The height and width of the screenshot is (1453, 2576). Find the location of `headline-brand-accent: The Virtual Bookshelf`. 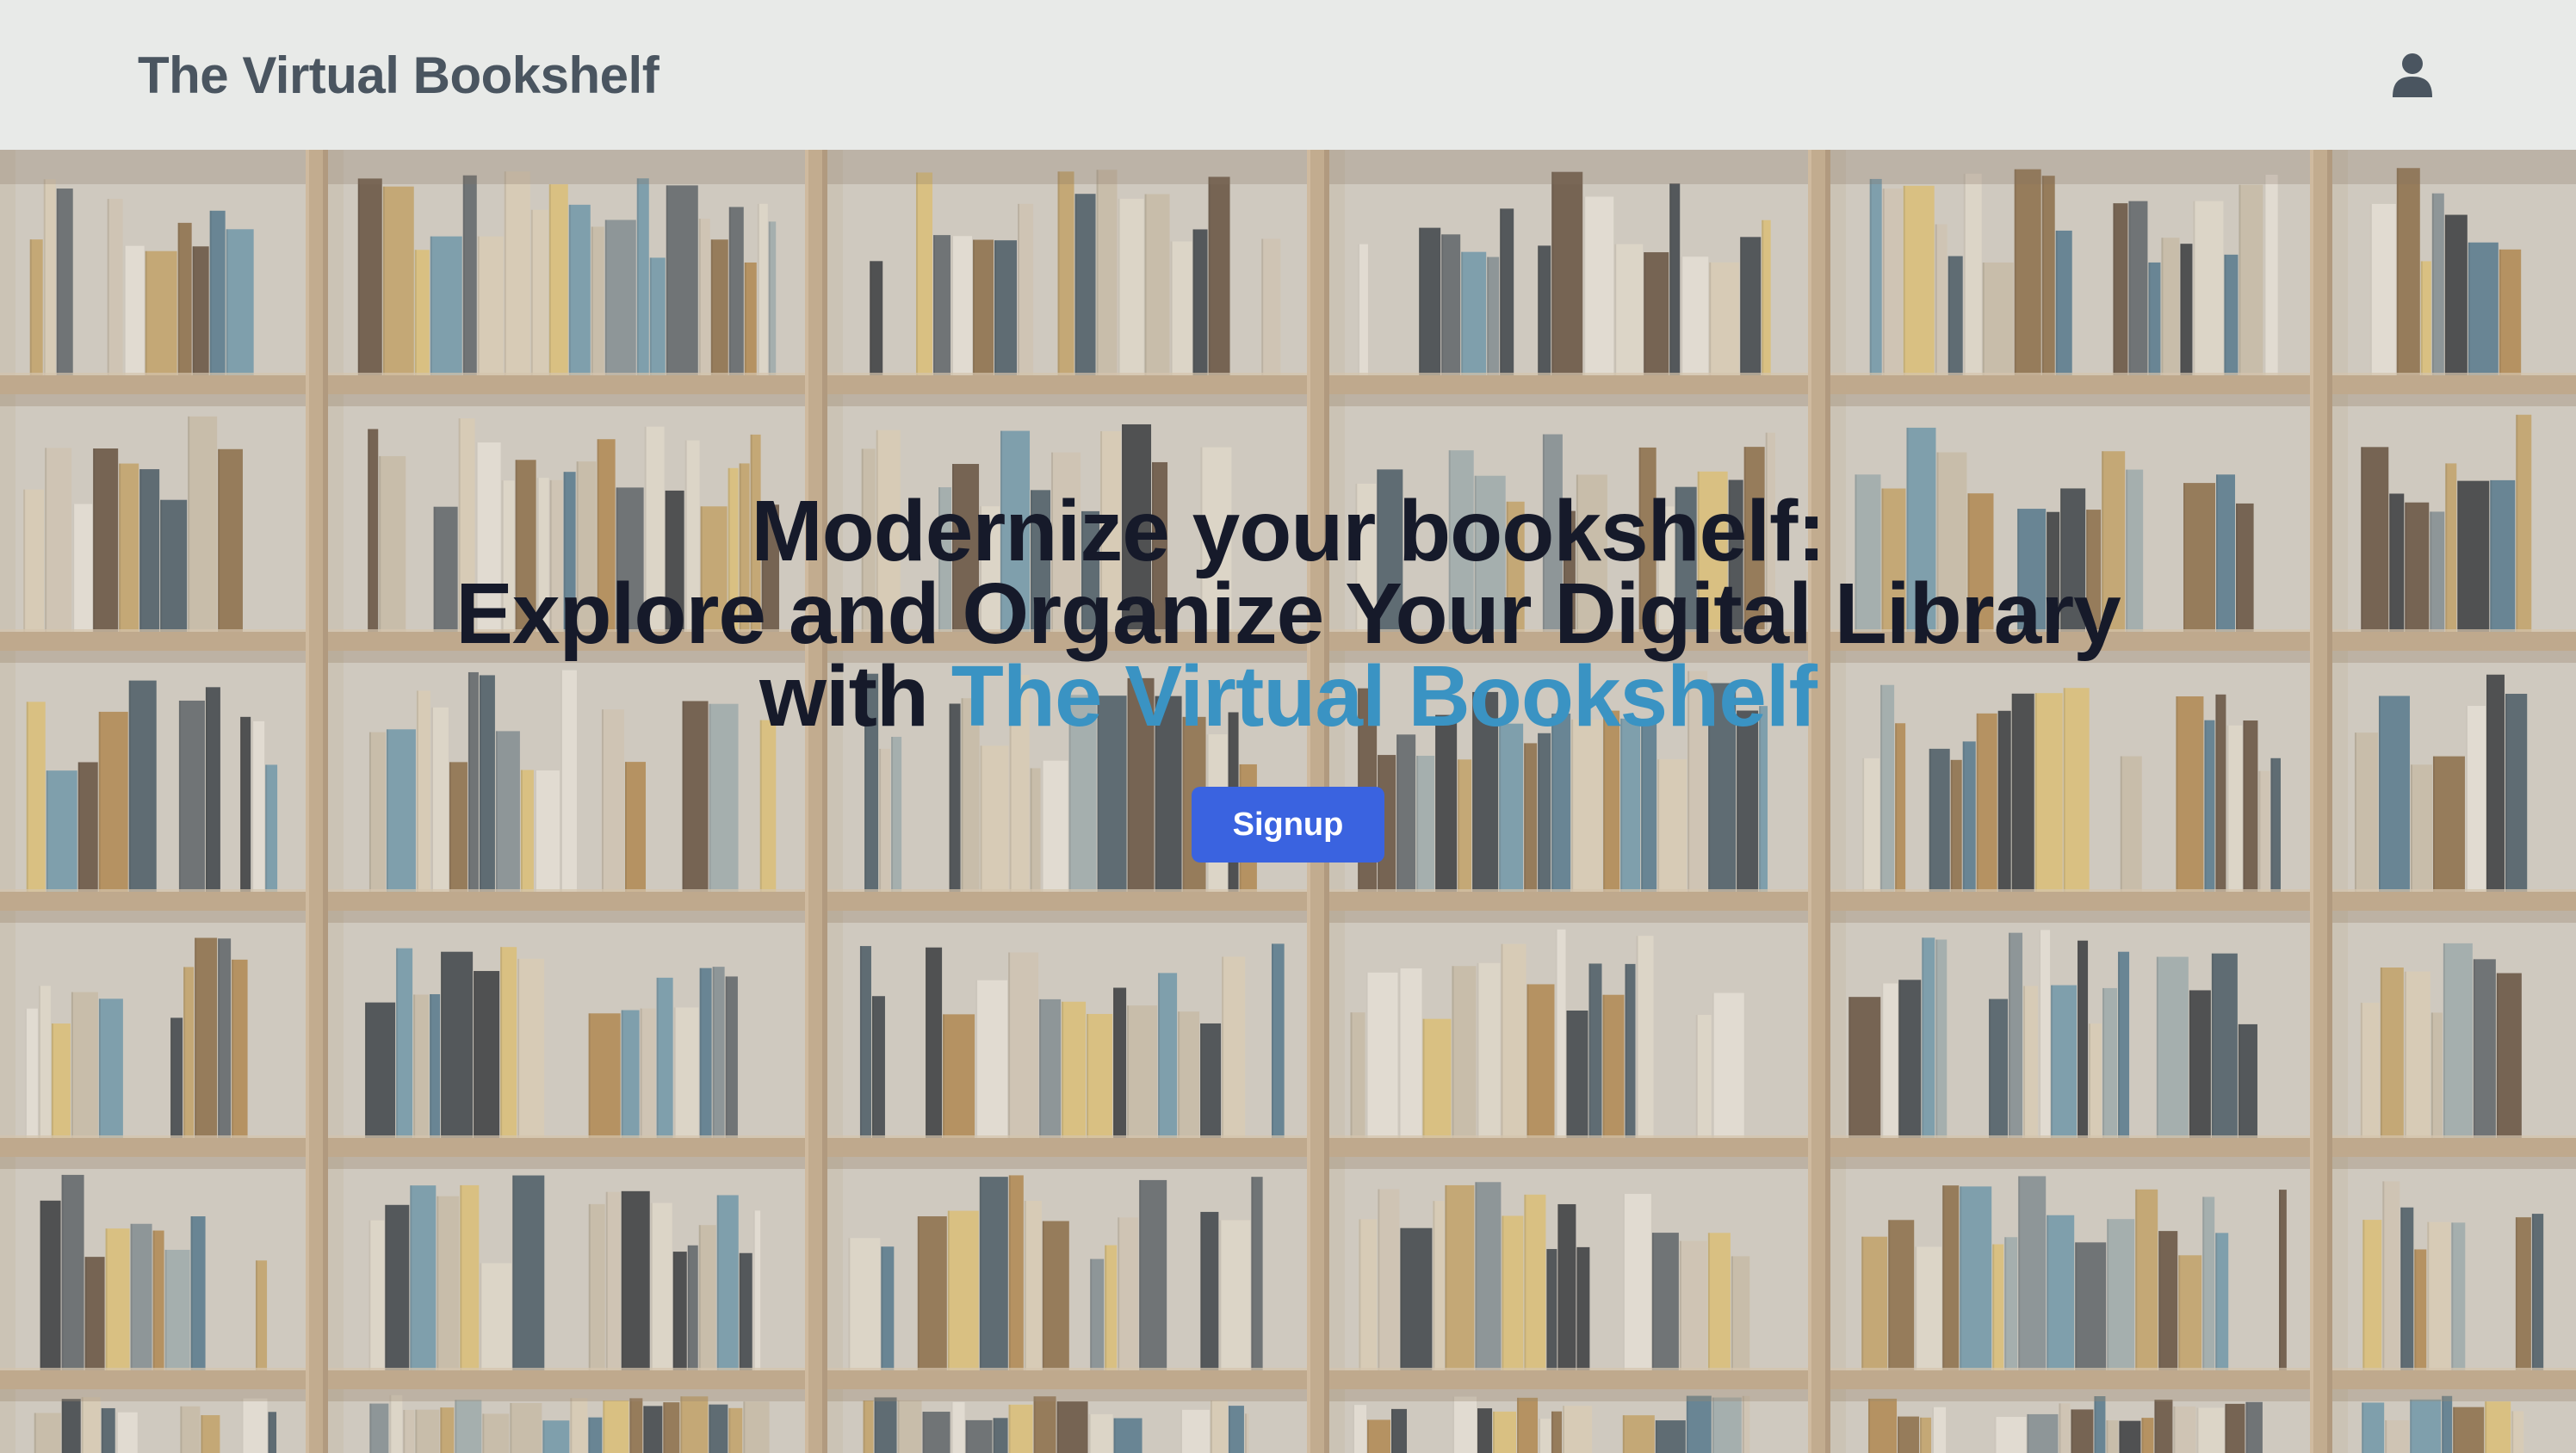

headline-brand-accent: The Virtual Bookshelf is located at coordinates (1384, 696).